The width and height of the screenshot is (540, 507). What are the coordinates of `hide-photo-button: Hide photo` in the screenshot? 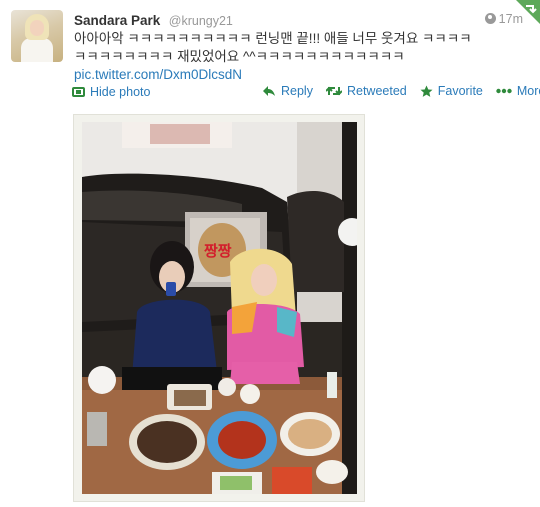 It's located at (111, 92).